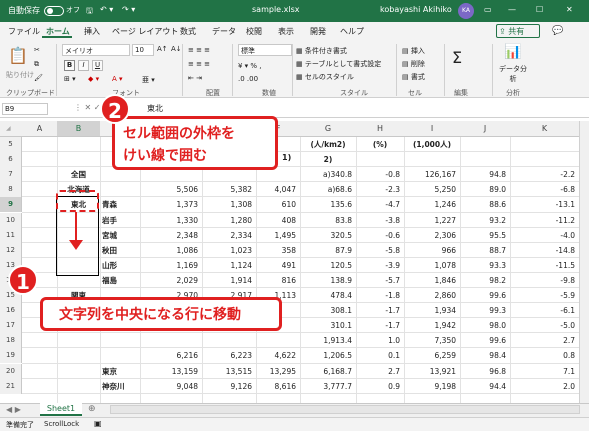 The height and width of the screenshot is (431, 589). What do you see at coordinates (378, 340) in the screenshot?
I see `cell-h18: 1.0` at bounding box center [378, 340].